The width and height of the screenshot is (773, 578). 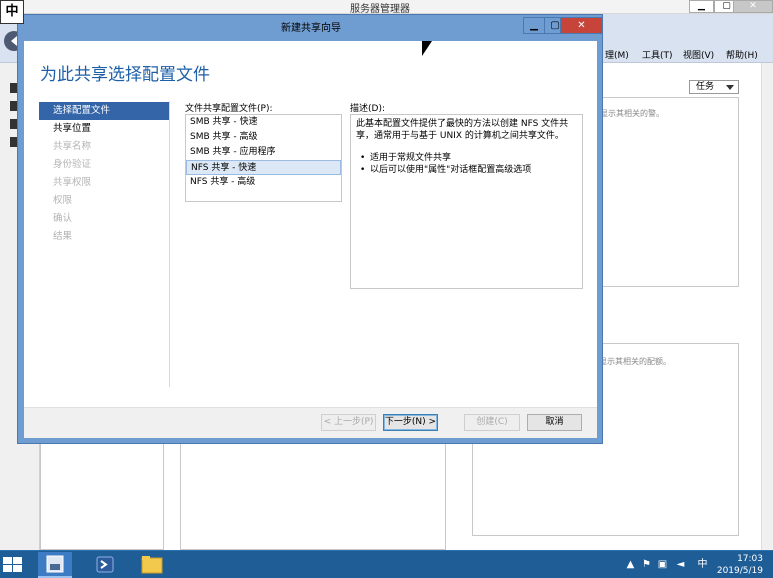 I want to click on profile-item-nfs-advanced: NFS 共享 - 高级, so click(x=263, y=182).